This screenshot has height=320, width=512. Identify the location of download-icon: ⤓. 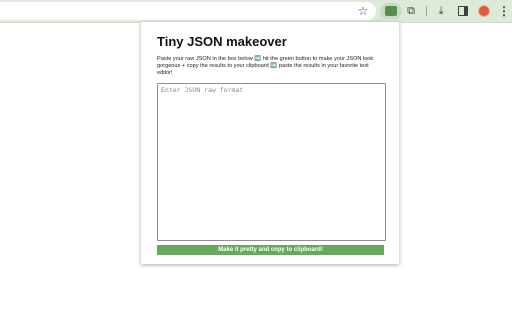
(441, 11).